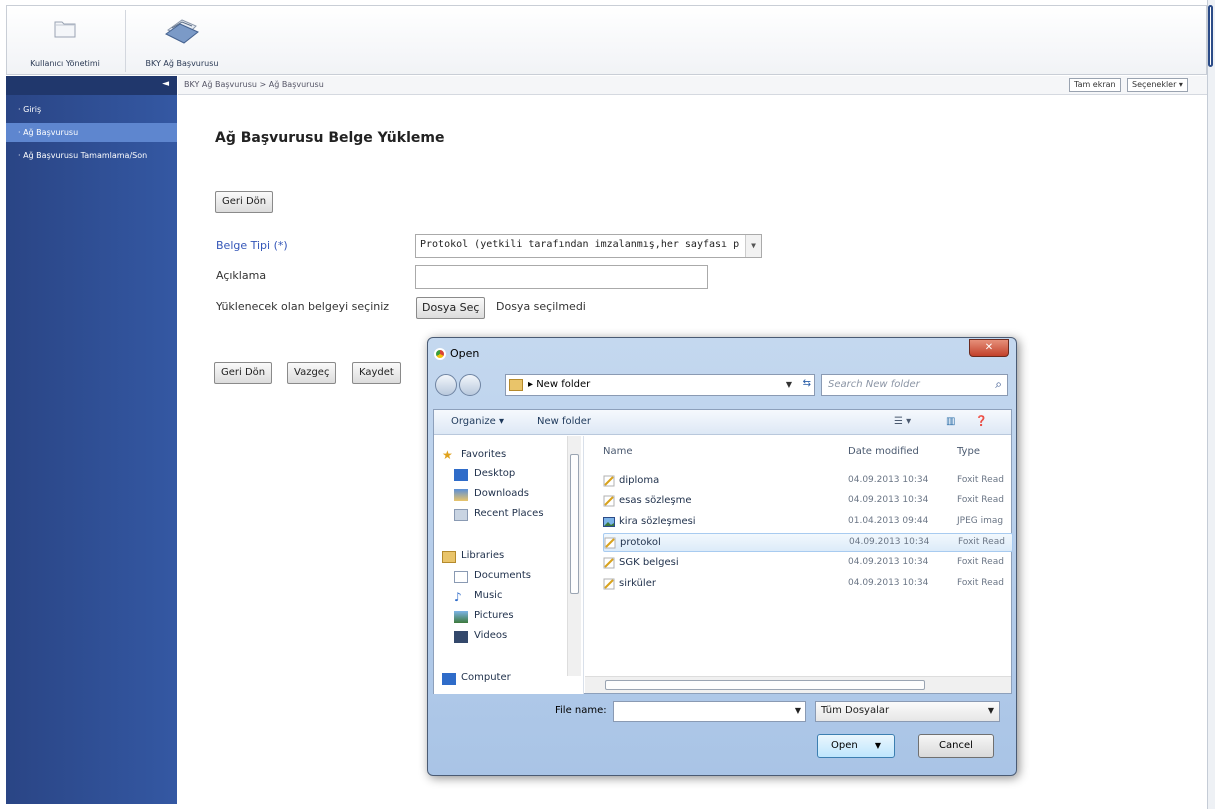 This screenshot has height=809, width=1215. Describe the element at coordinates (883, 451) in the screenshot. I see `column-header-date: Date modified` at that location.